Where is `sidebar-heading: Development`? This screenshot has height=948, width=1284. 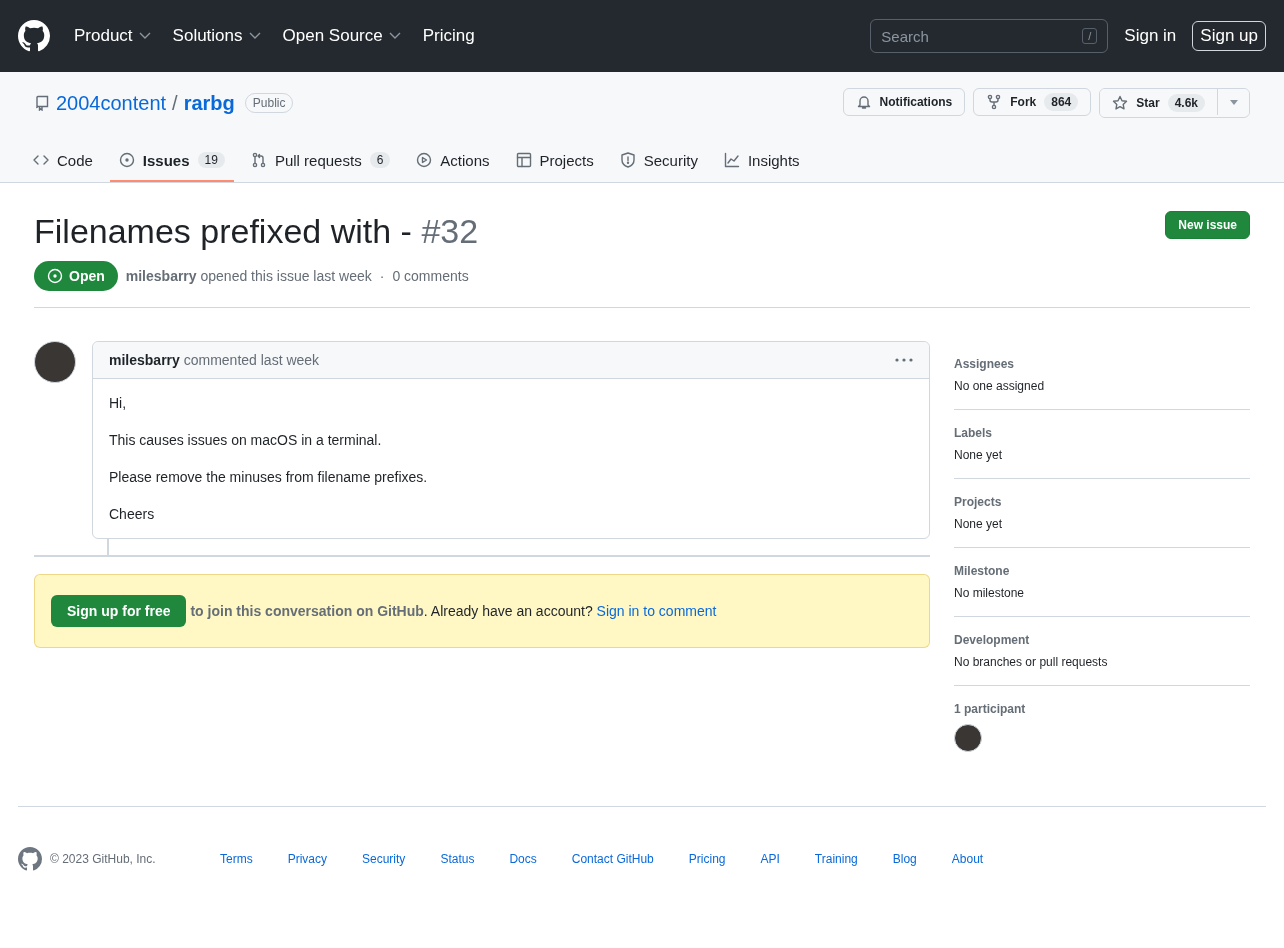
sidebar-heading: Development is located at coordinates (992, 640).